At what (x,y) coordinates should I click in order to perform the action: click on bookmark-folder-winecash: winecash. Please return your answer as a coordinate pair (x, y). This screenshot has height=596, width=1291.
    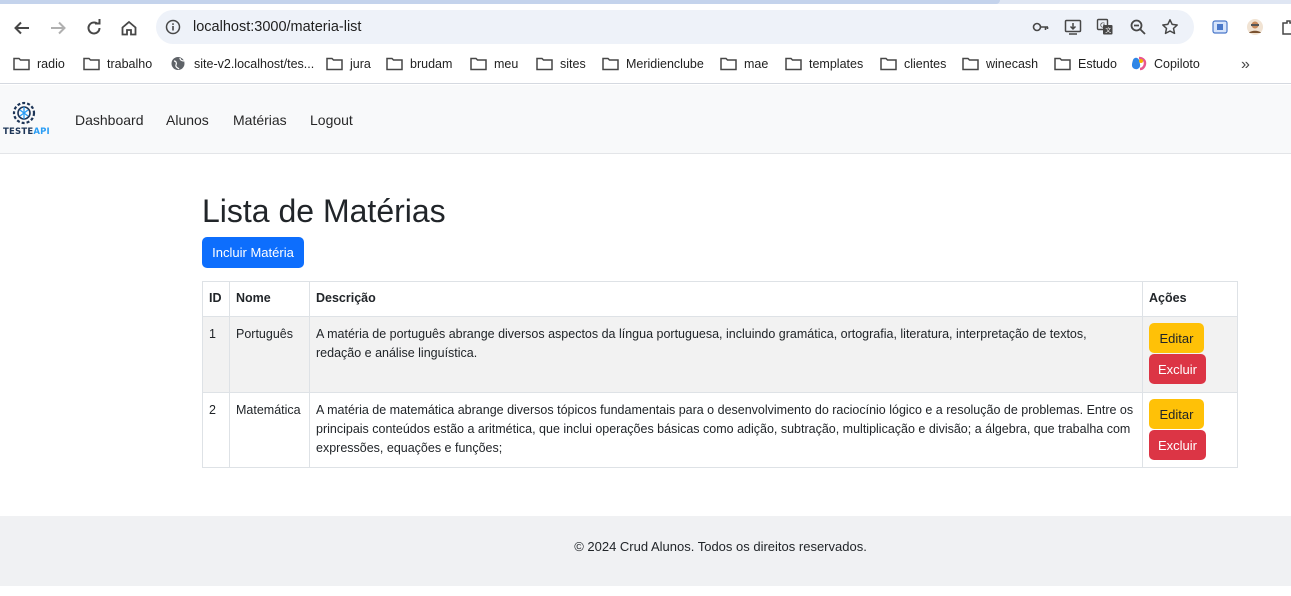
    Looking at the image, I should click on (1000, 63).